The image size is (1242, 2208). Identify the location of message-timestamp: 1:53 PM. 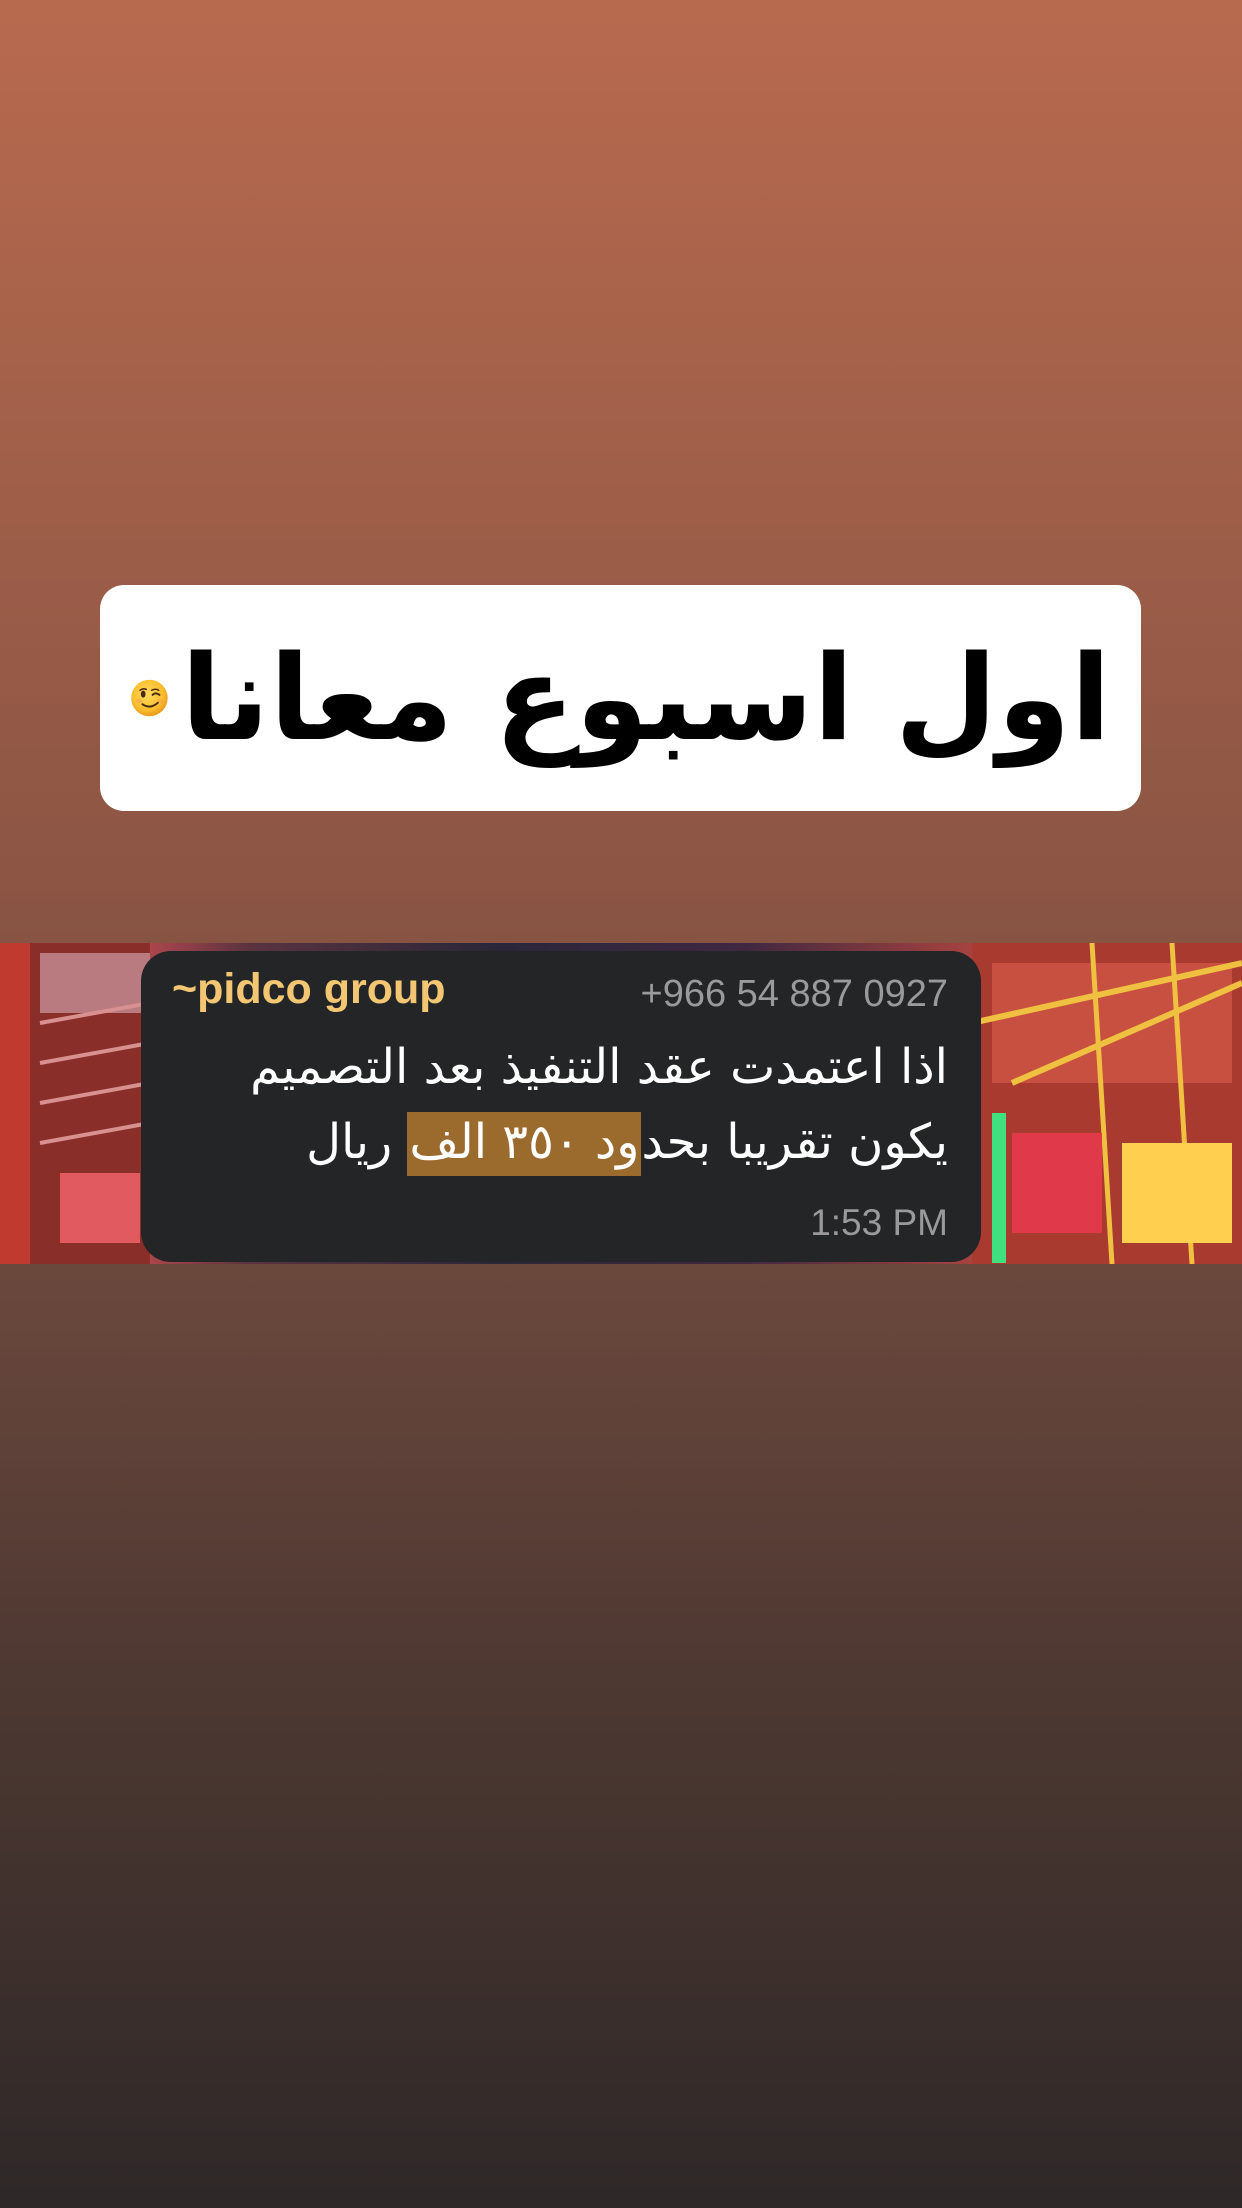
(879, 1222).